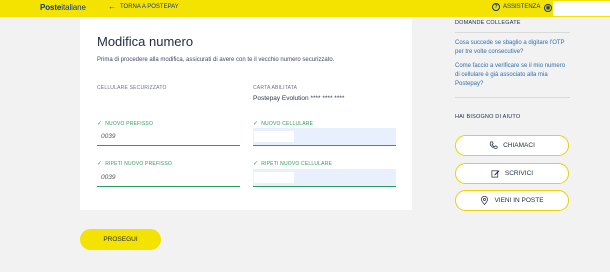 The height and width of the screenshot is (272, 610). What do you see at coordinates (496, 7) in the screenshot?
I see `question-icon: ?` at bounding box center [496, 7].